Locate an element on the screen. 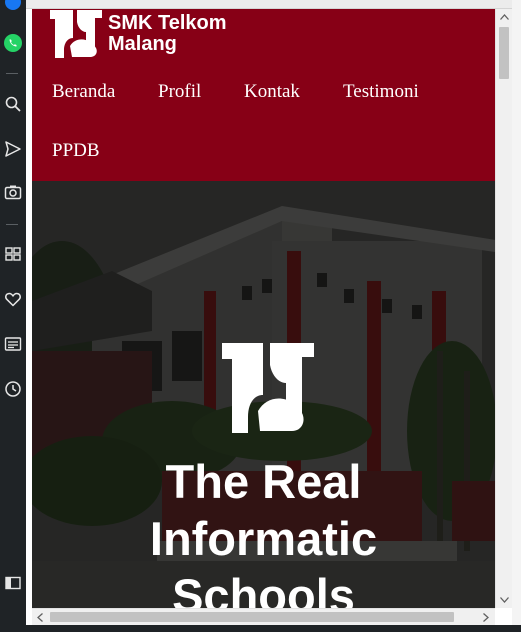 The width and height of the screenshot is (521, 632). vertical-scrollbar is located at coordinates (503, 308).